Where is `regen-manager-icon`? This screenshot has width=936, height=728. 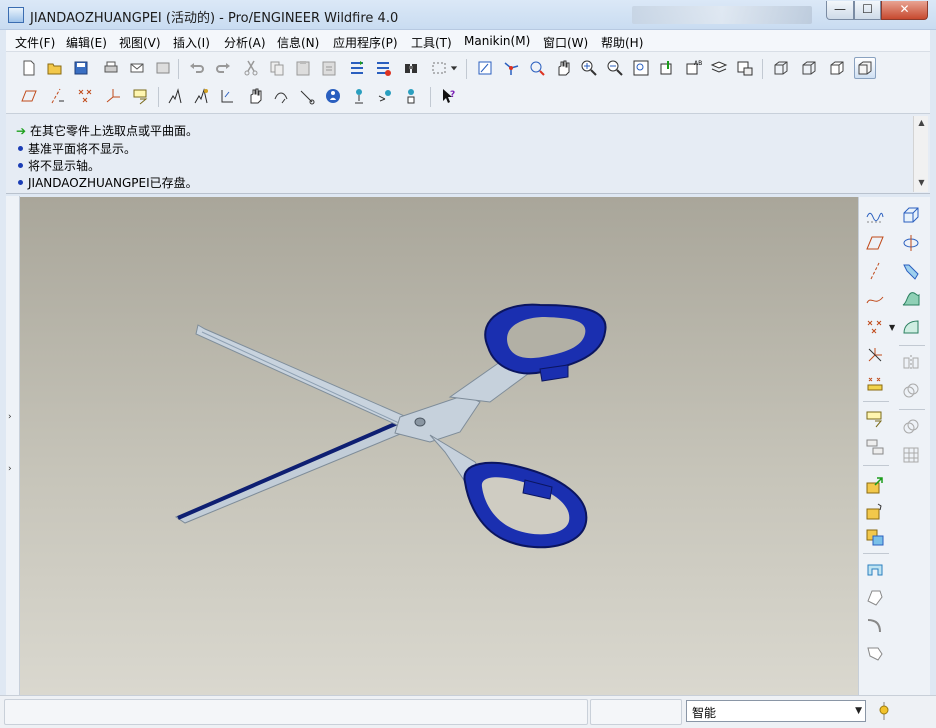 regen-manager-icon is located at coordinates (383, 68).